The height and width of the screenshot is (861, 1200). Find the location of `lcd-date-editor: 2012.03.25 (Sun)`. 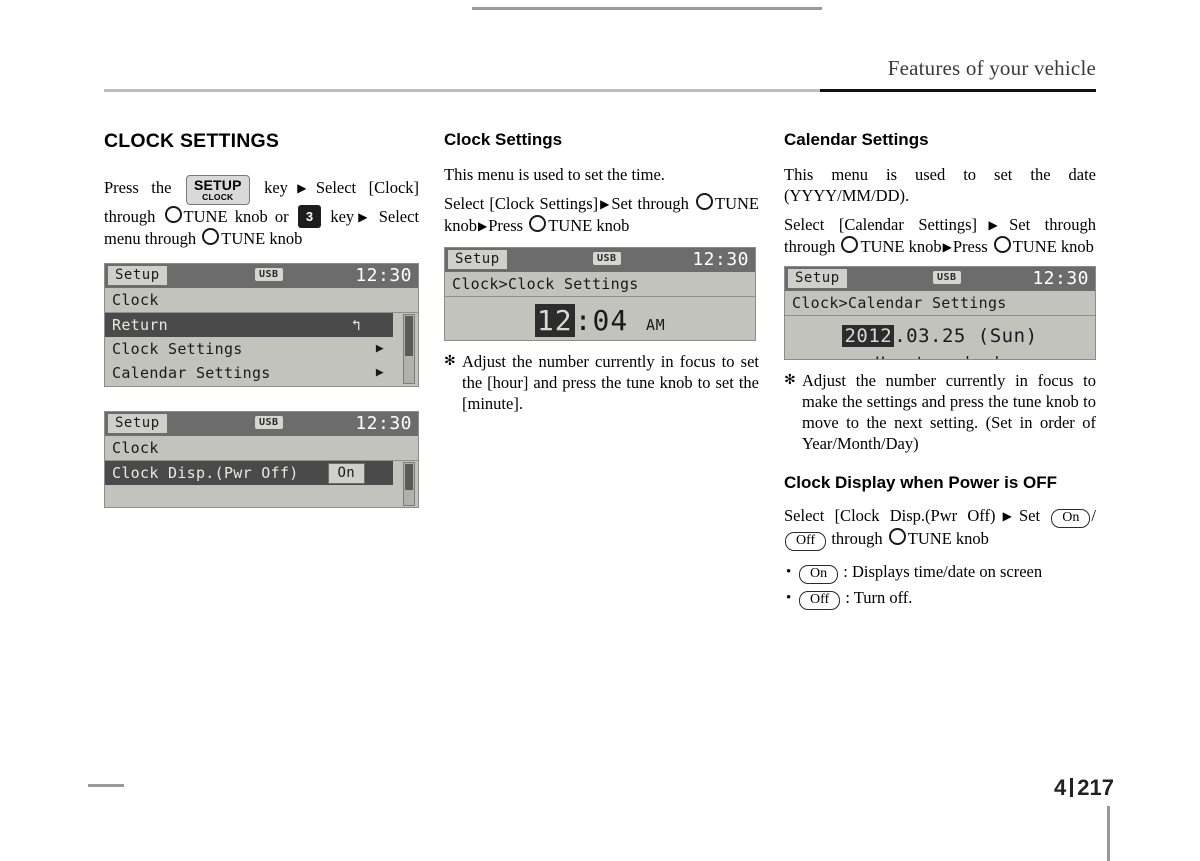

lcd-date-editor: 2012.03.25 (Sun) is located at coordinates (940, 334).